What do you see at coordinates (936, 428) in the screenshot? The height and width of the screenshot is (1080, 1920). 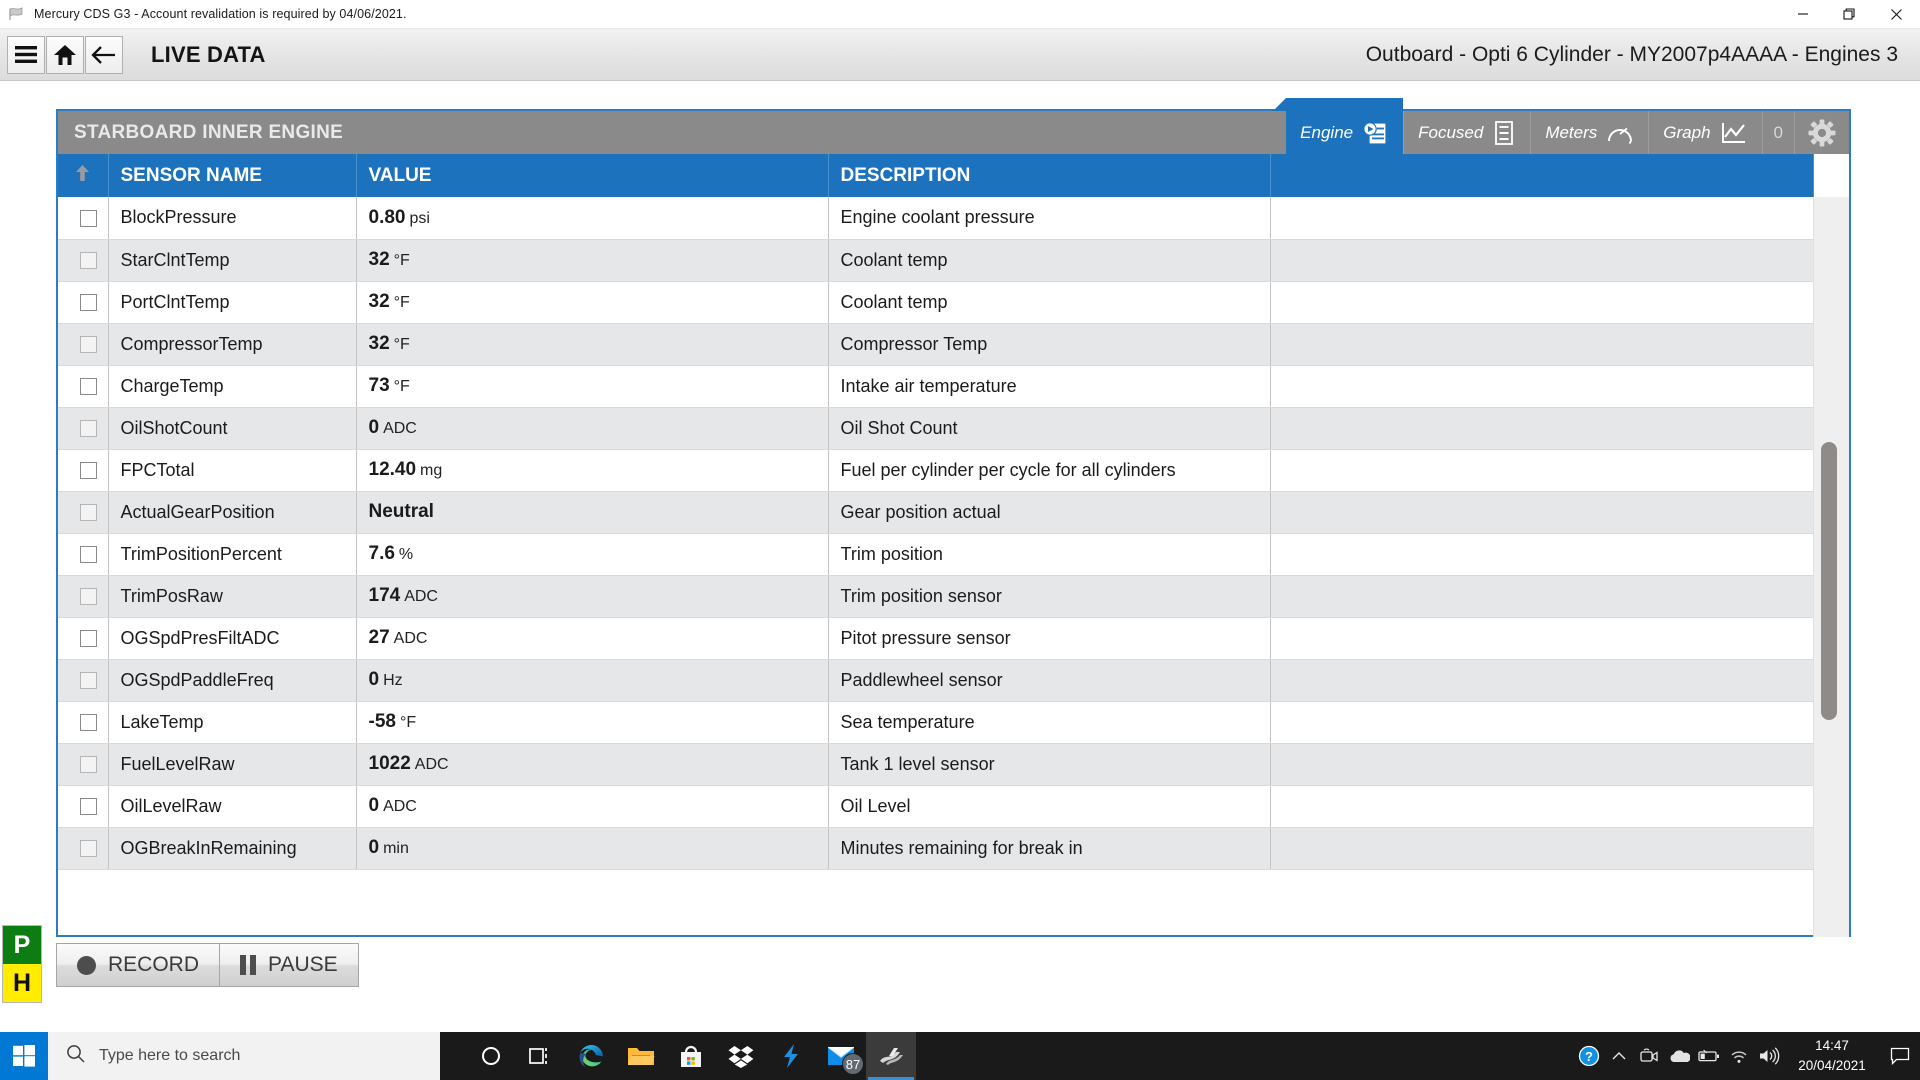 I see `table-row: OilShotCount 0 ADC Oil Shot Count` at bounding box center [936, 428].